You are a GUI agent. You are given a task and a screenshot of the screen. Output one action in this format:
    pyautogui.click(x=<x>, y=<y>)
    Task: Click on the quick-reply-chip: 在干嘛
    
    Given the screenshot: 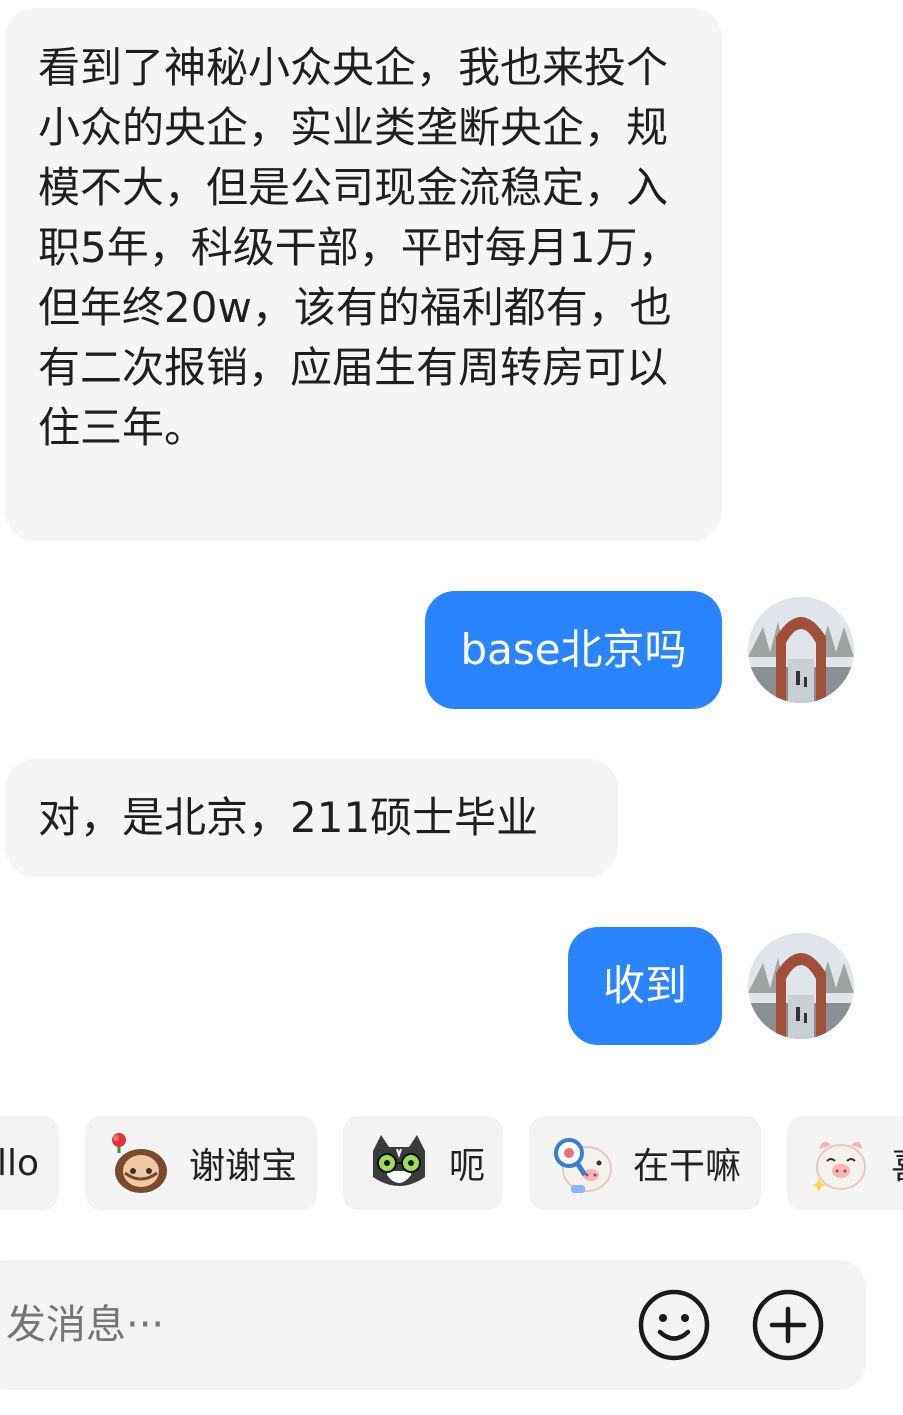 What is the action you would take?
    pyautogui.click(x=645, y=1163)
    